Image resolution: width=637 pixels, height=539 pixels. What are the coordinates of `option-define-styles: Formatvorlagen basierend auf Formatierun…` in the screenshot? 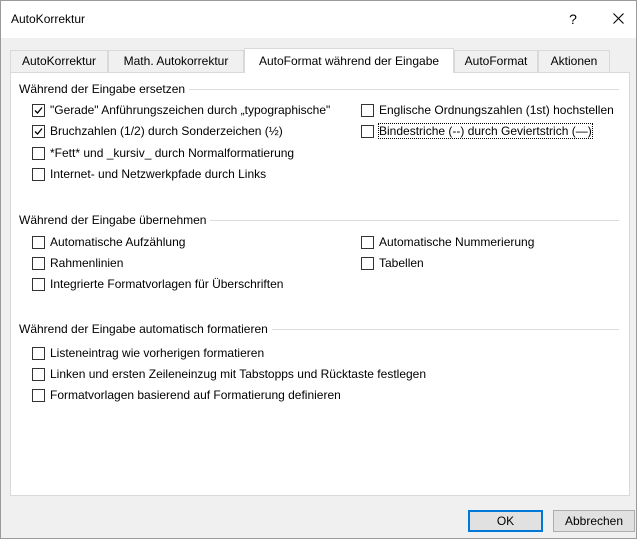 It's located at (186, 395).